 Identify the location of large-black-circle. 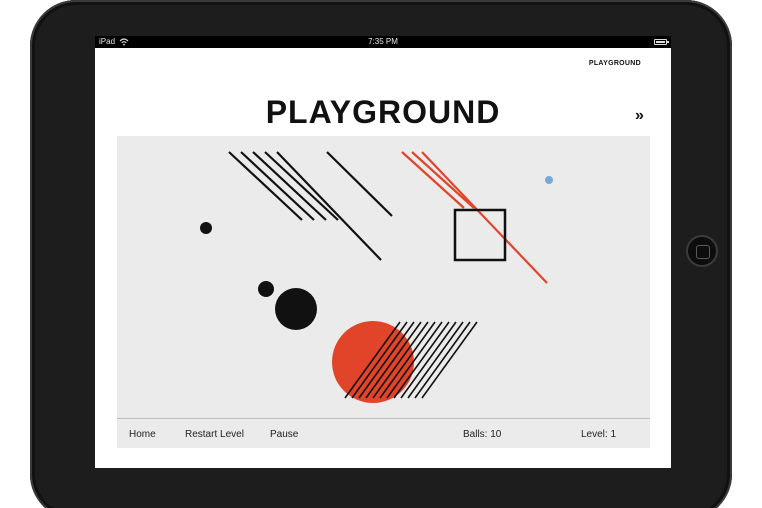
(296, 309).